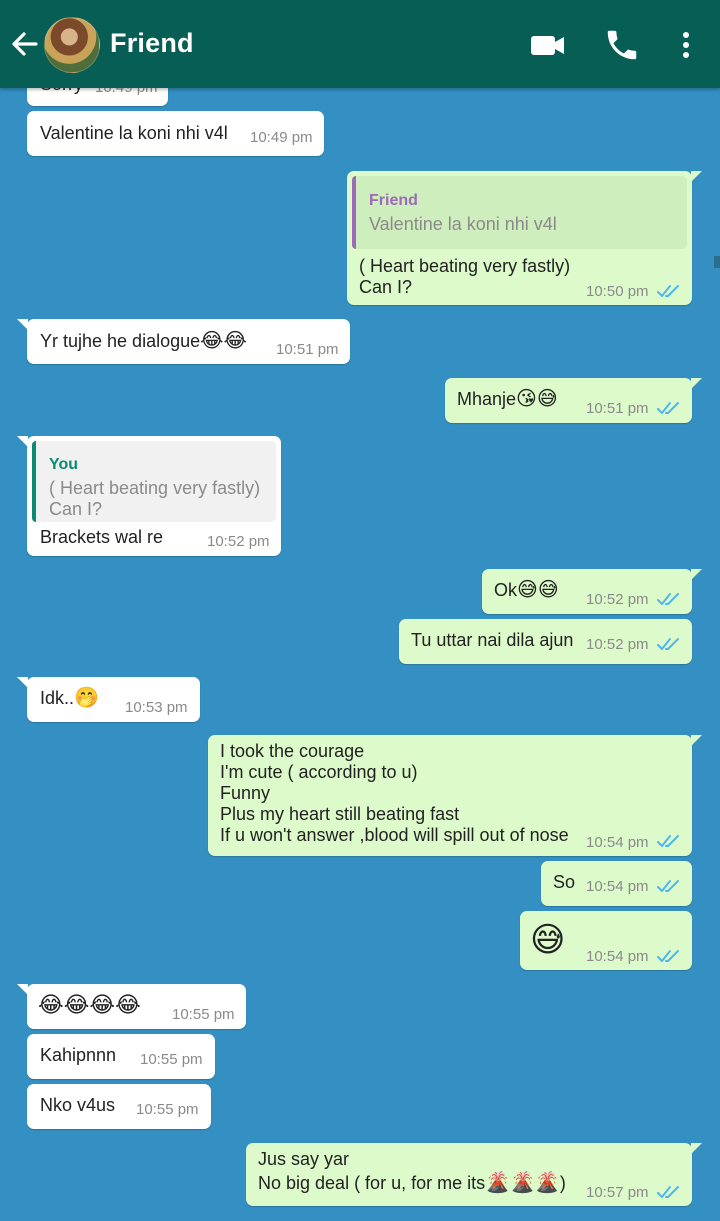 The height and width of the screenshot is (1221, 720). I want to click on message-outgoing: So 10:54 pm, so click(616, 883).